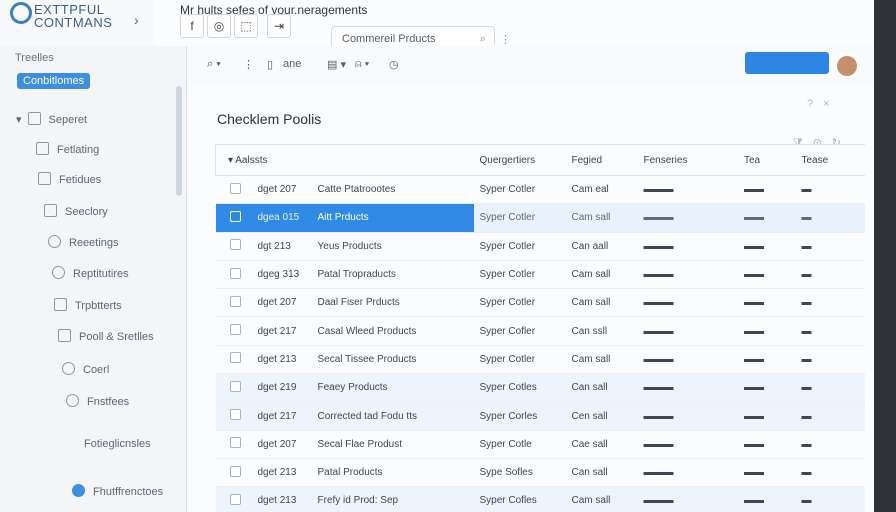 Image resolution: width=896 pixels, height=512 pixels. Describe the element at coordinates (519, 331) in the screenshot. I see `product-category: Syper Cofler` at that location.